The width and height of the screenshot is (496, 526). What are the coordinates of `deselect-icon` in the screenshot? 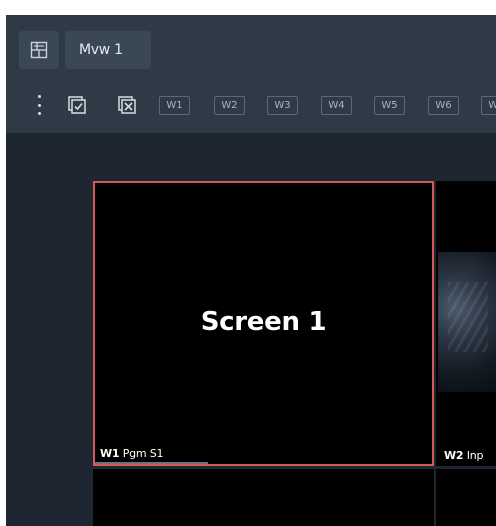 It's located at (127, 105).